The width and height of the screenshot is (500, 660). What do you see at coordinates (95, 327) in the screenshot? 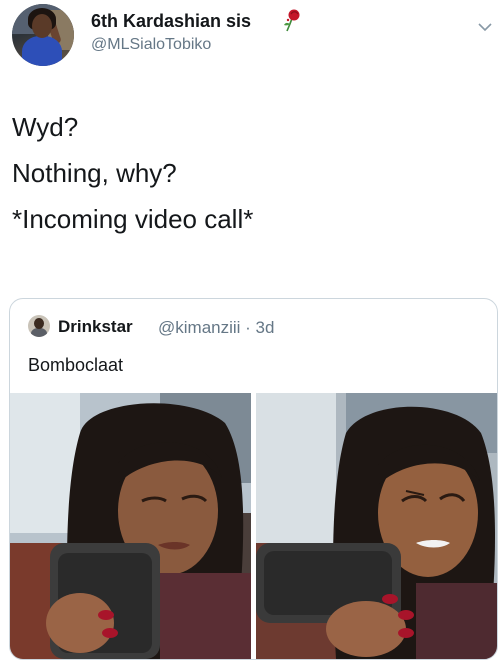
I see `quoted-display-name: Drinkstar` at bounding box center [95, 327].